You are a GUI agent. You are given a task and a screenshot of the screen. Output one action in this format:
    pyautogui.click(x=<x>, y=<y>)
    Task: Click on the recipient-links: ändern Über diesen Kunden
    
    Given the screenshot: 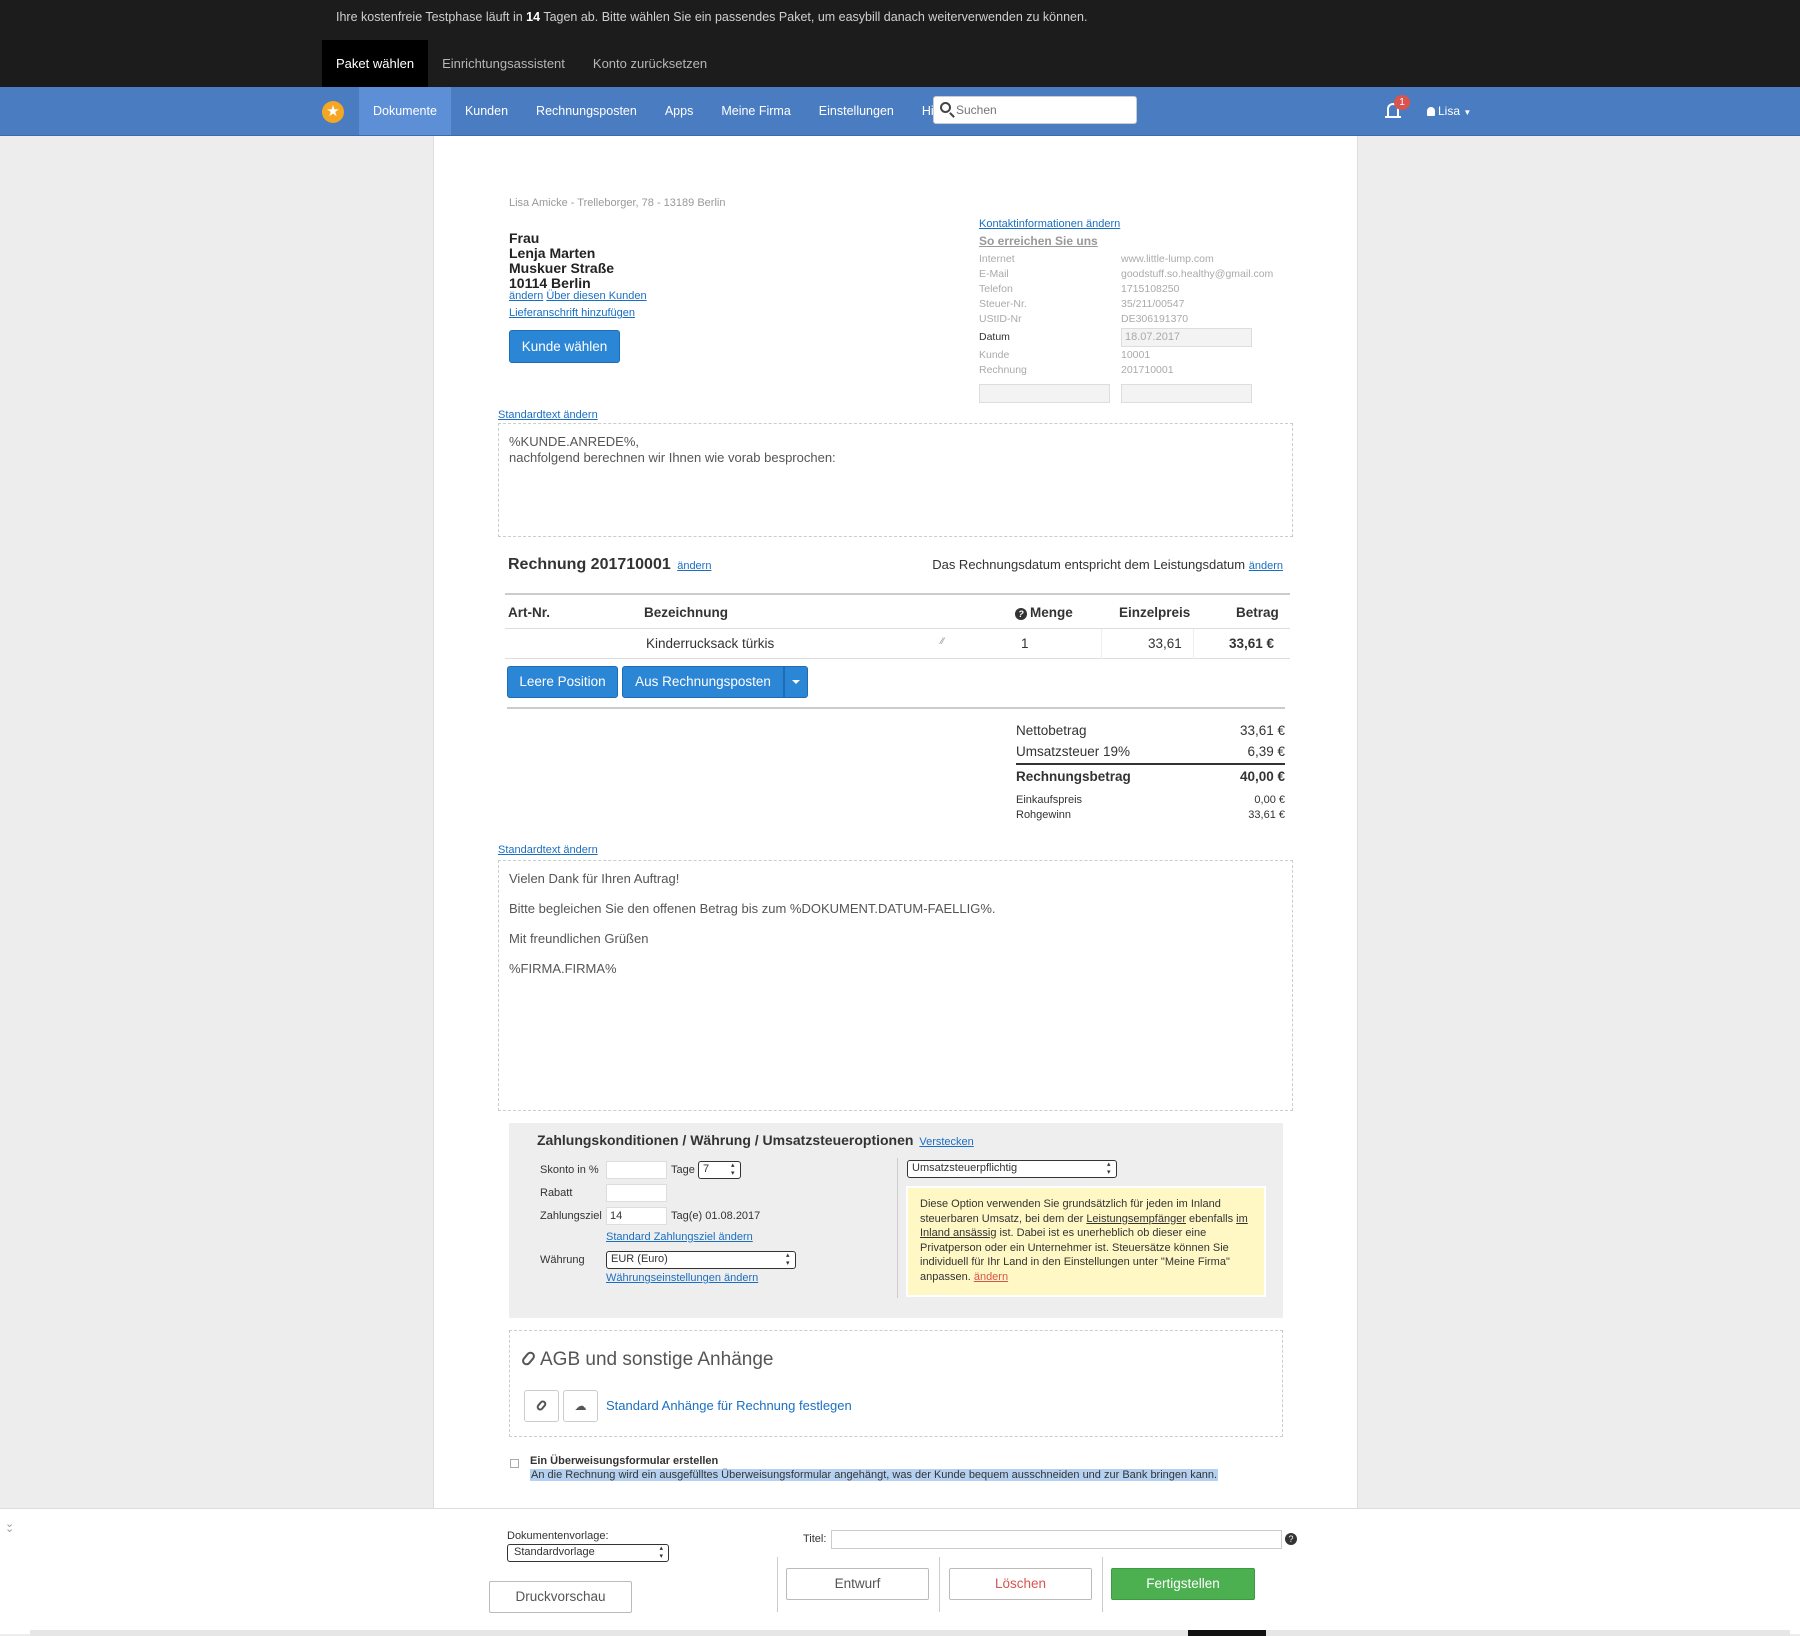 What is the action you would take?
    pyautogui.click(x=578, y=296)
    